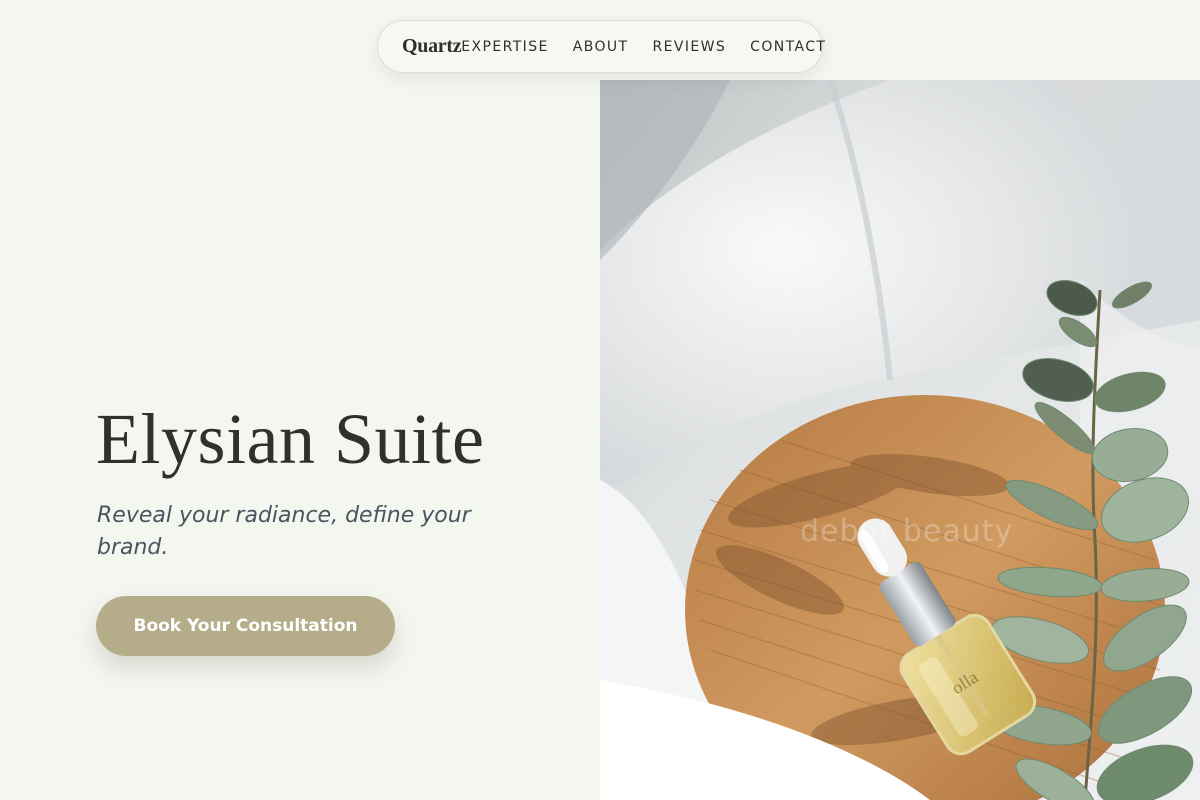 Image resolution: width=1200 pixels, height=800 pixels. Describe the element at coordinates (432, 46) in the screenshot. I see `brand-logo: Quartz` at that location.